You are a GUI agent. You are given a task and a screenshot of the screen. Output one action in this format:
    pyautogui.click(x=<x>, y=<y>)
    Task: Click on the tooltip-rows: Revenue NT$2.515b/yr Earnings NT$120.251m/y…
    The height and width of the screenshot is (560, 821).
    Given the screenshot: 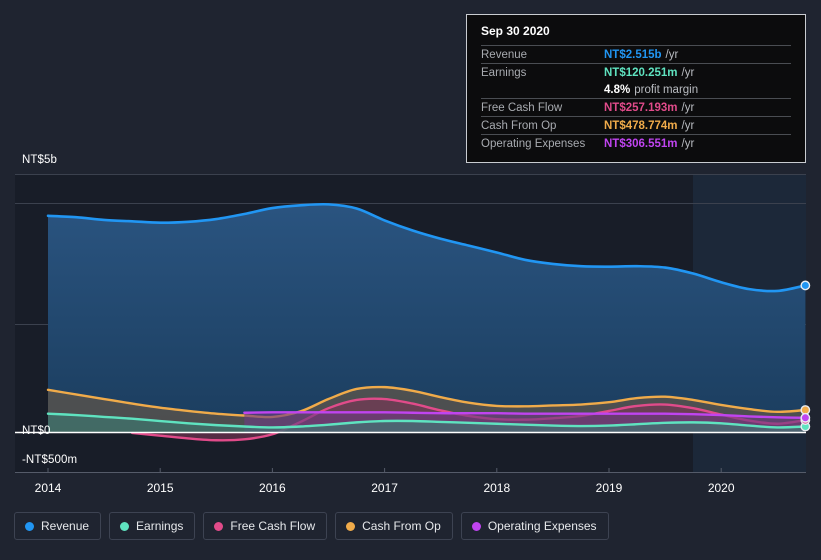 What is the action you would take?
    pyautogui.click(x=636, y=98)
    